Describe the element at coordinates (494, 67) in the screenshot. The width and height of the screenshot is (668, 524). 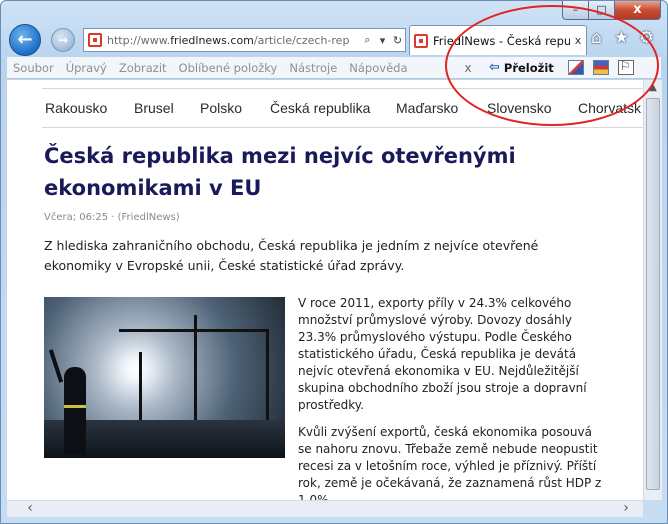
I see `arrow-left-icon: ⇦` at that location.